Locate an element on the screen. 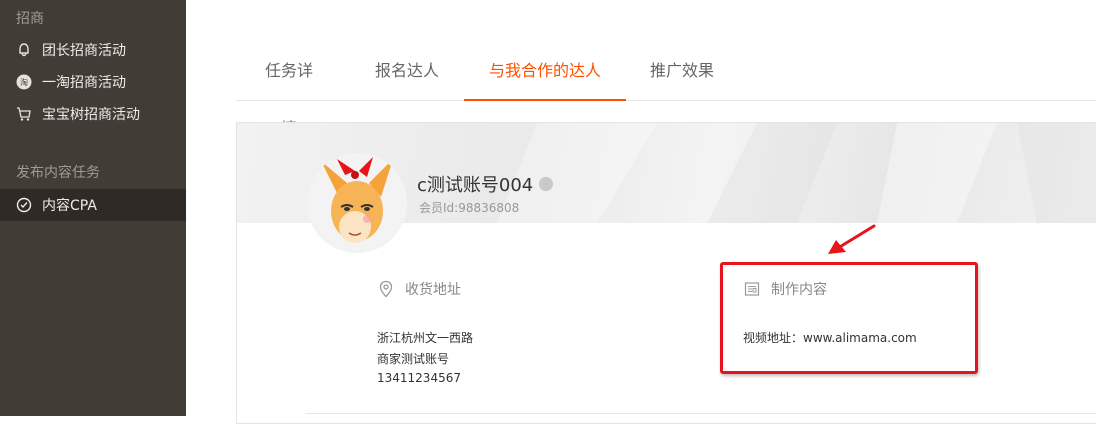  shipping-section-title: 收货地址 is located at coordinates (419, 289).